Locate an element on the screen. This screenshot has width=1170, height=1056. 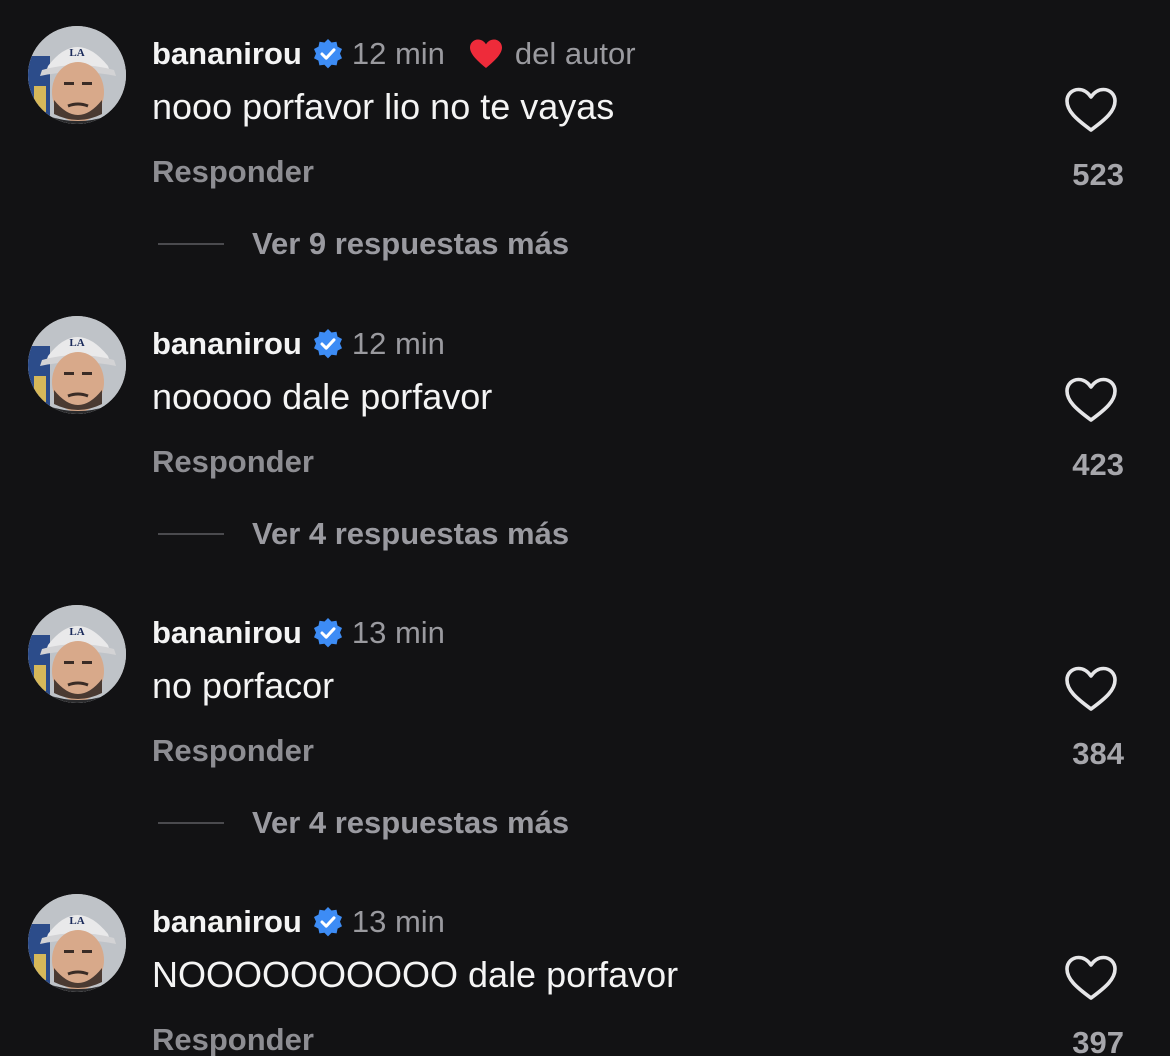
filled-heart-icon is located at coordinates (486, 54).